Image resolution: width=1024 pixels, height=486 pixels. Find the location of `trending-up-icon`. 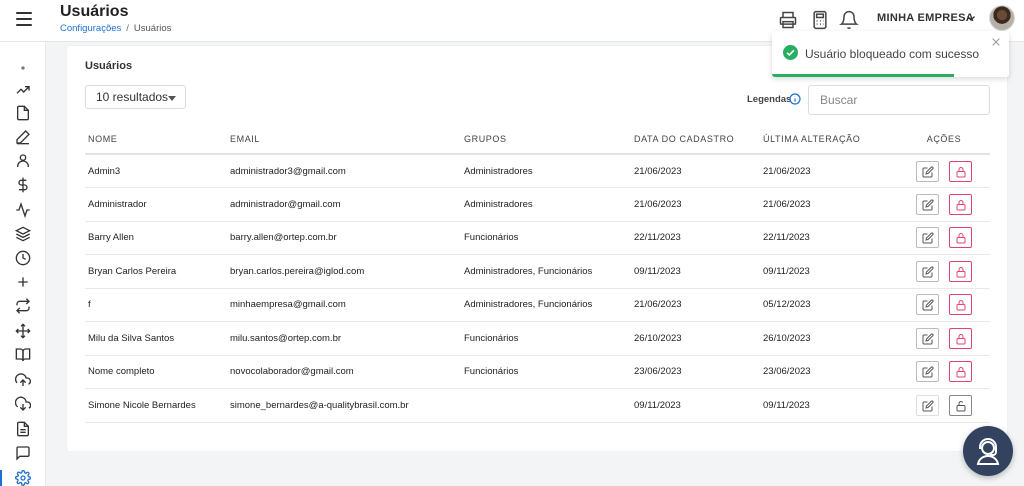

trending-up-icon is located at coordinates (23, 90).